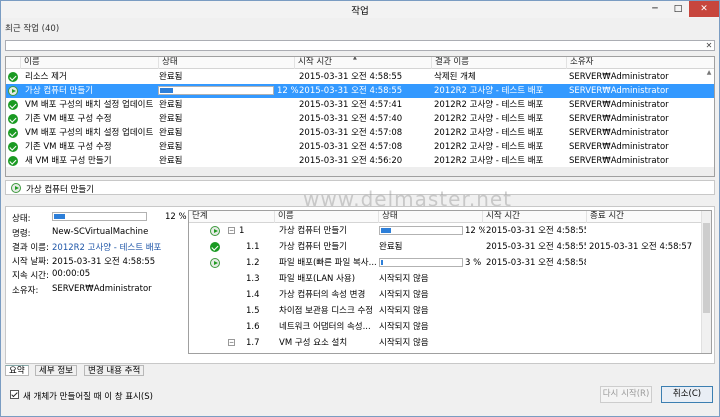 This screenshot has width=720, height=417. Describe the element at coordinates (450, 311) in the screenshot. I see `step-row: 1.5 차이점 보관용 디스크 수정 시작되지 않음` at that location.